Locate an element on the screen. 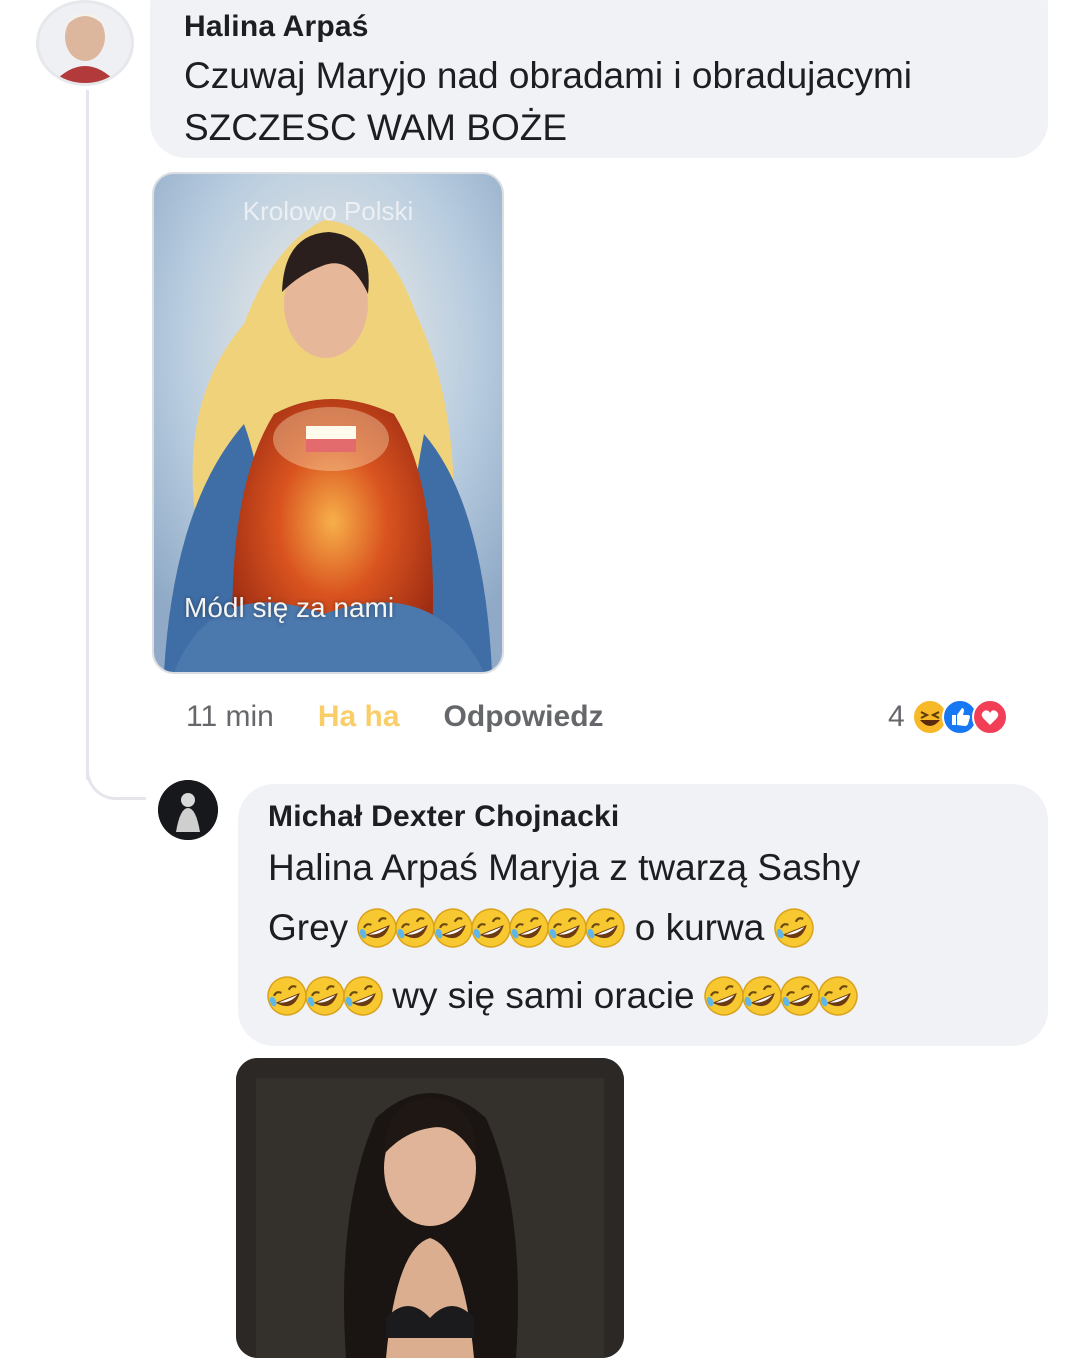 The width and height of the screenshot is (1079, 1358). comment-author: Halina Arpaś is located at coordinates (616, 27).